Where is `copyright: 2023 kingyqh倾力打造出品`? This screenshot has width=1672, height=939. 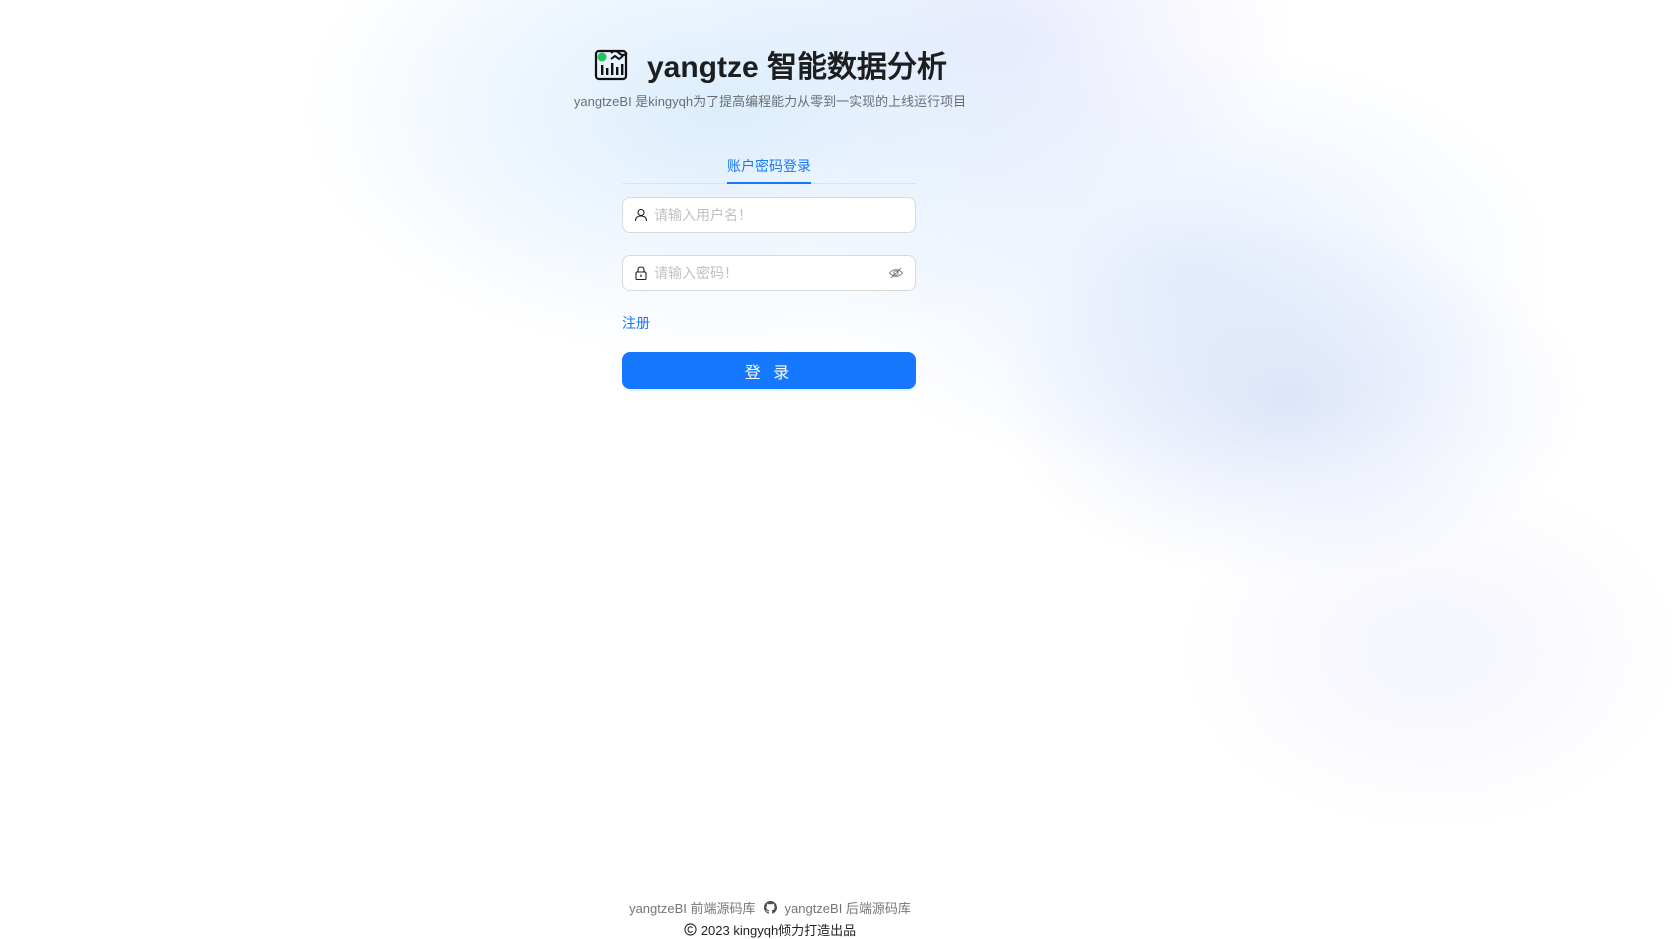
copyright: 2023 kingyqh倾力打造出品 is located at coordinates (770, 929).